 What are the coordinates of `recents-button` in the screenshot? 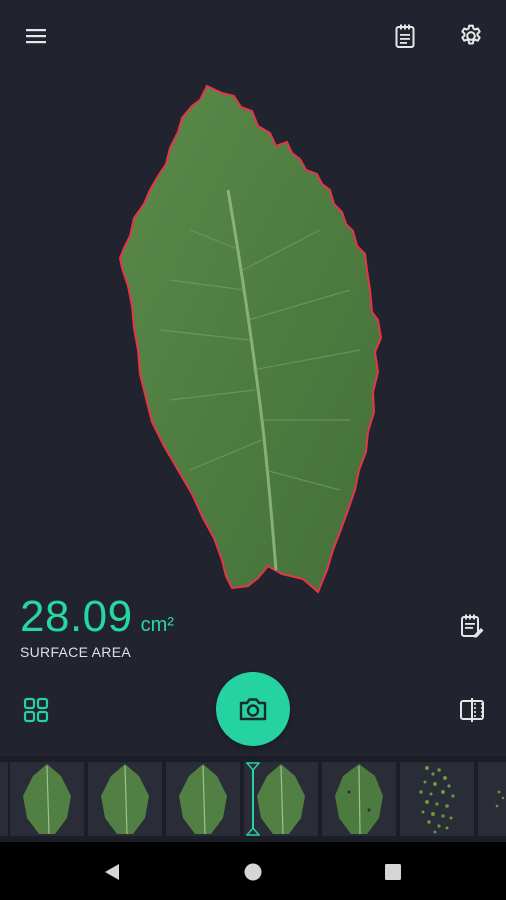 It's located at (393, 872).